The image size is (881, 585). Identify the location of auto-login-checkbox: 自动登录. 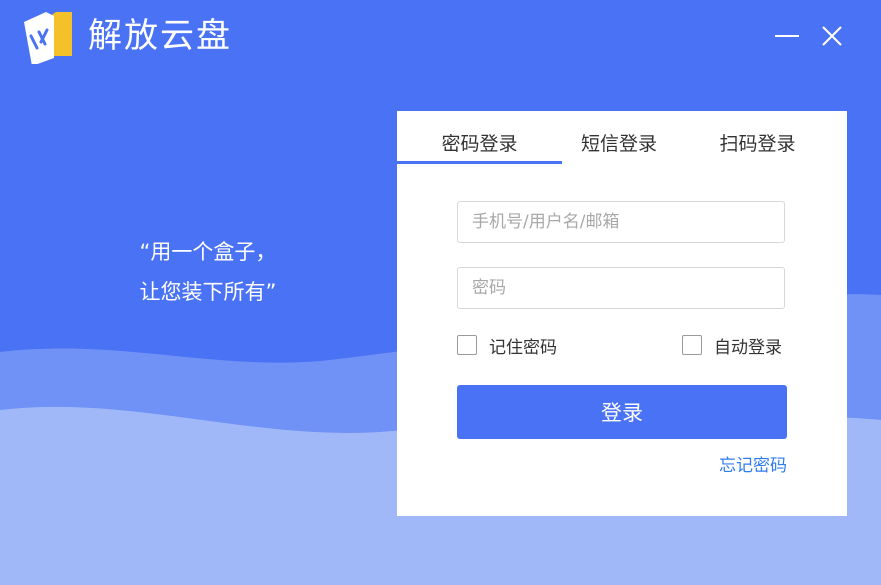
(732, 345).